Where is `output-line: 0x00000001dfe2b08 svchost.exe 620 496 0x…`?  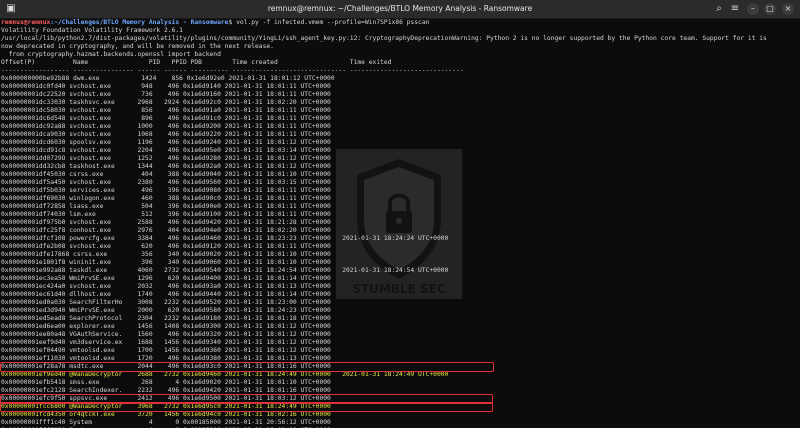
output-line: 0x00000001dfe2b08 svchost.exe 620 496 0x… is located at coordinates (166, 246).